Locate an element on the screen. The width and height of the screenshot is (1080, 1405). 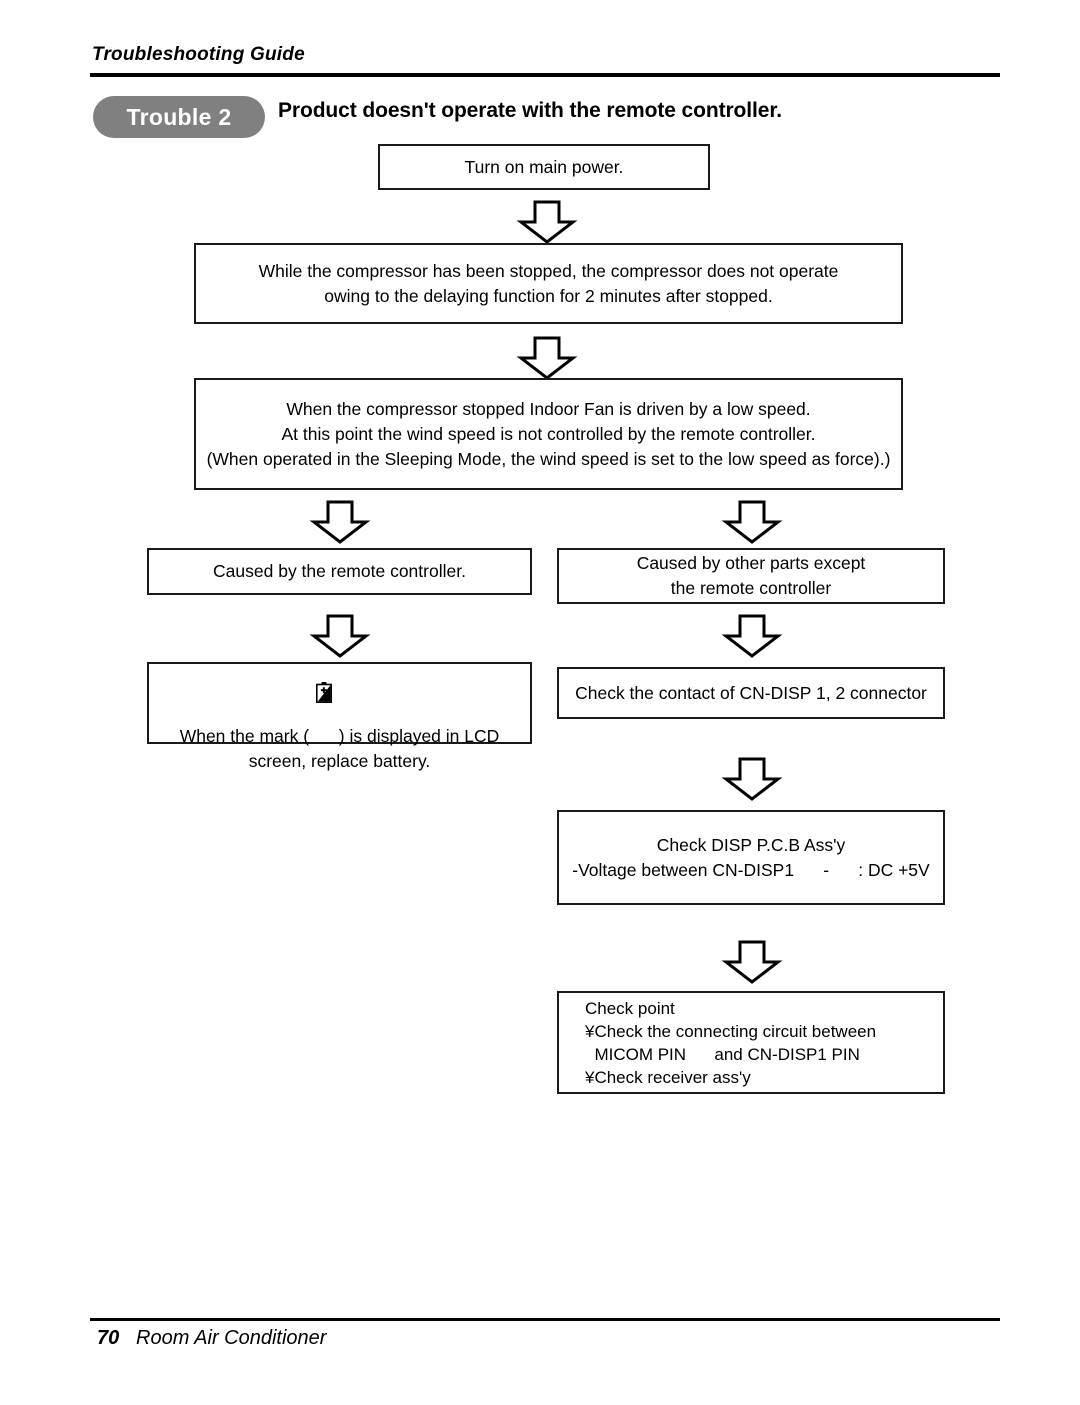
flow-box-line: -Voltage between CN-DISP1 - : DC +5V is located at coordinates (751, 869).